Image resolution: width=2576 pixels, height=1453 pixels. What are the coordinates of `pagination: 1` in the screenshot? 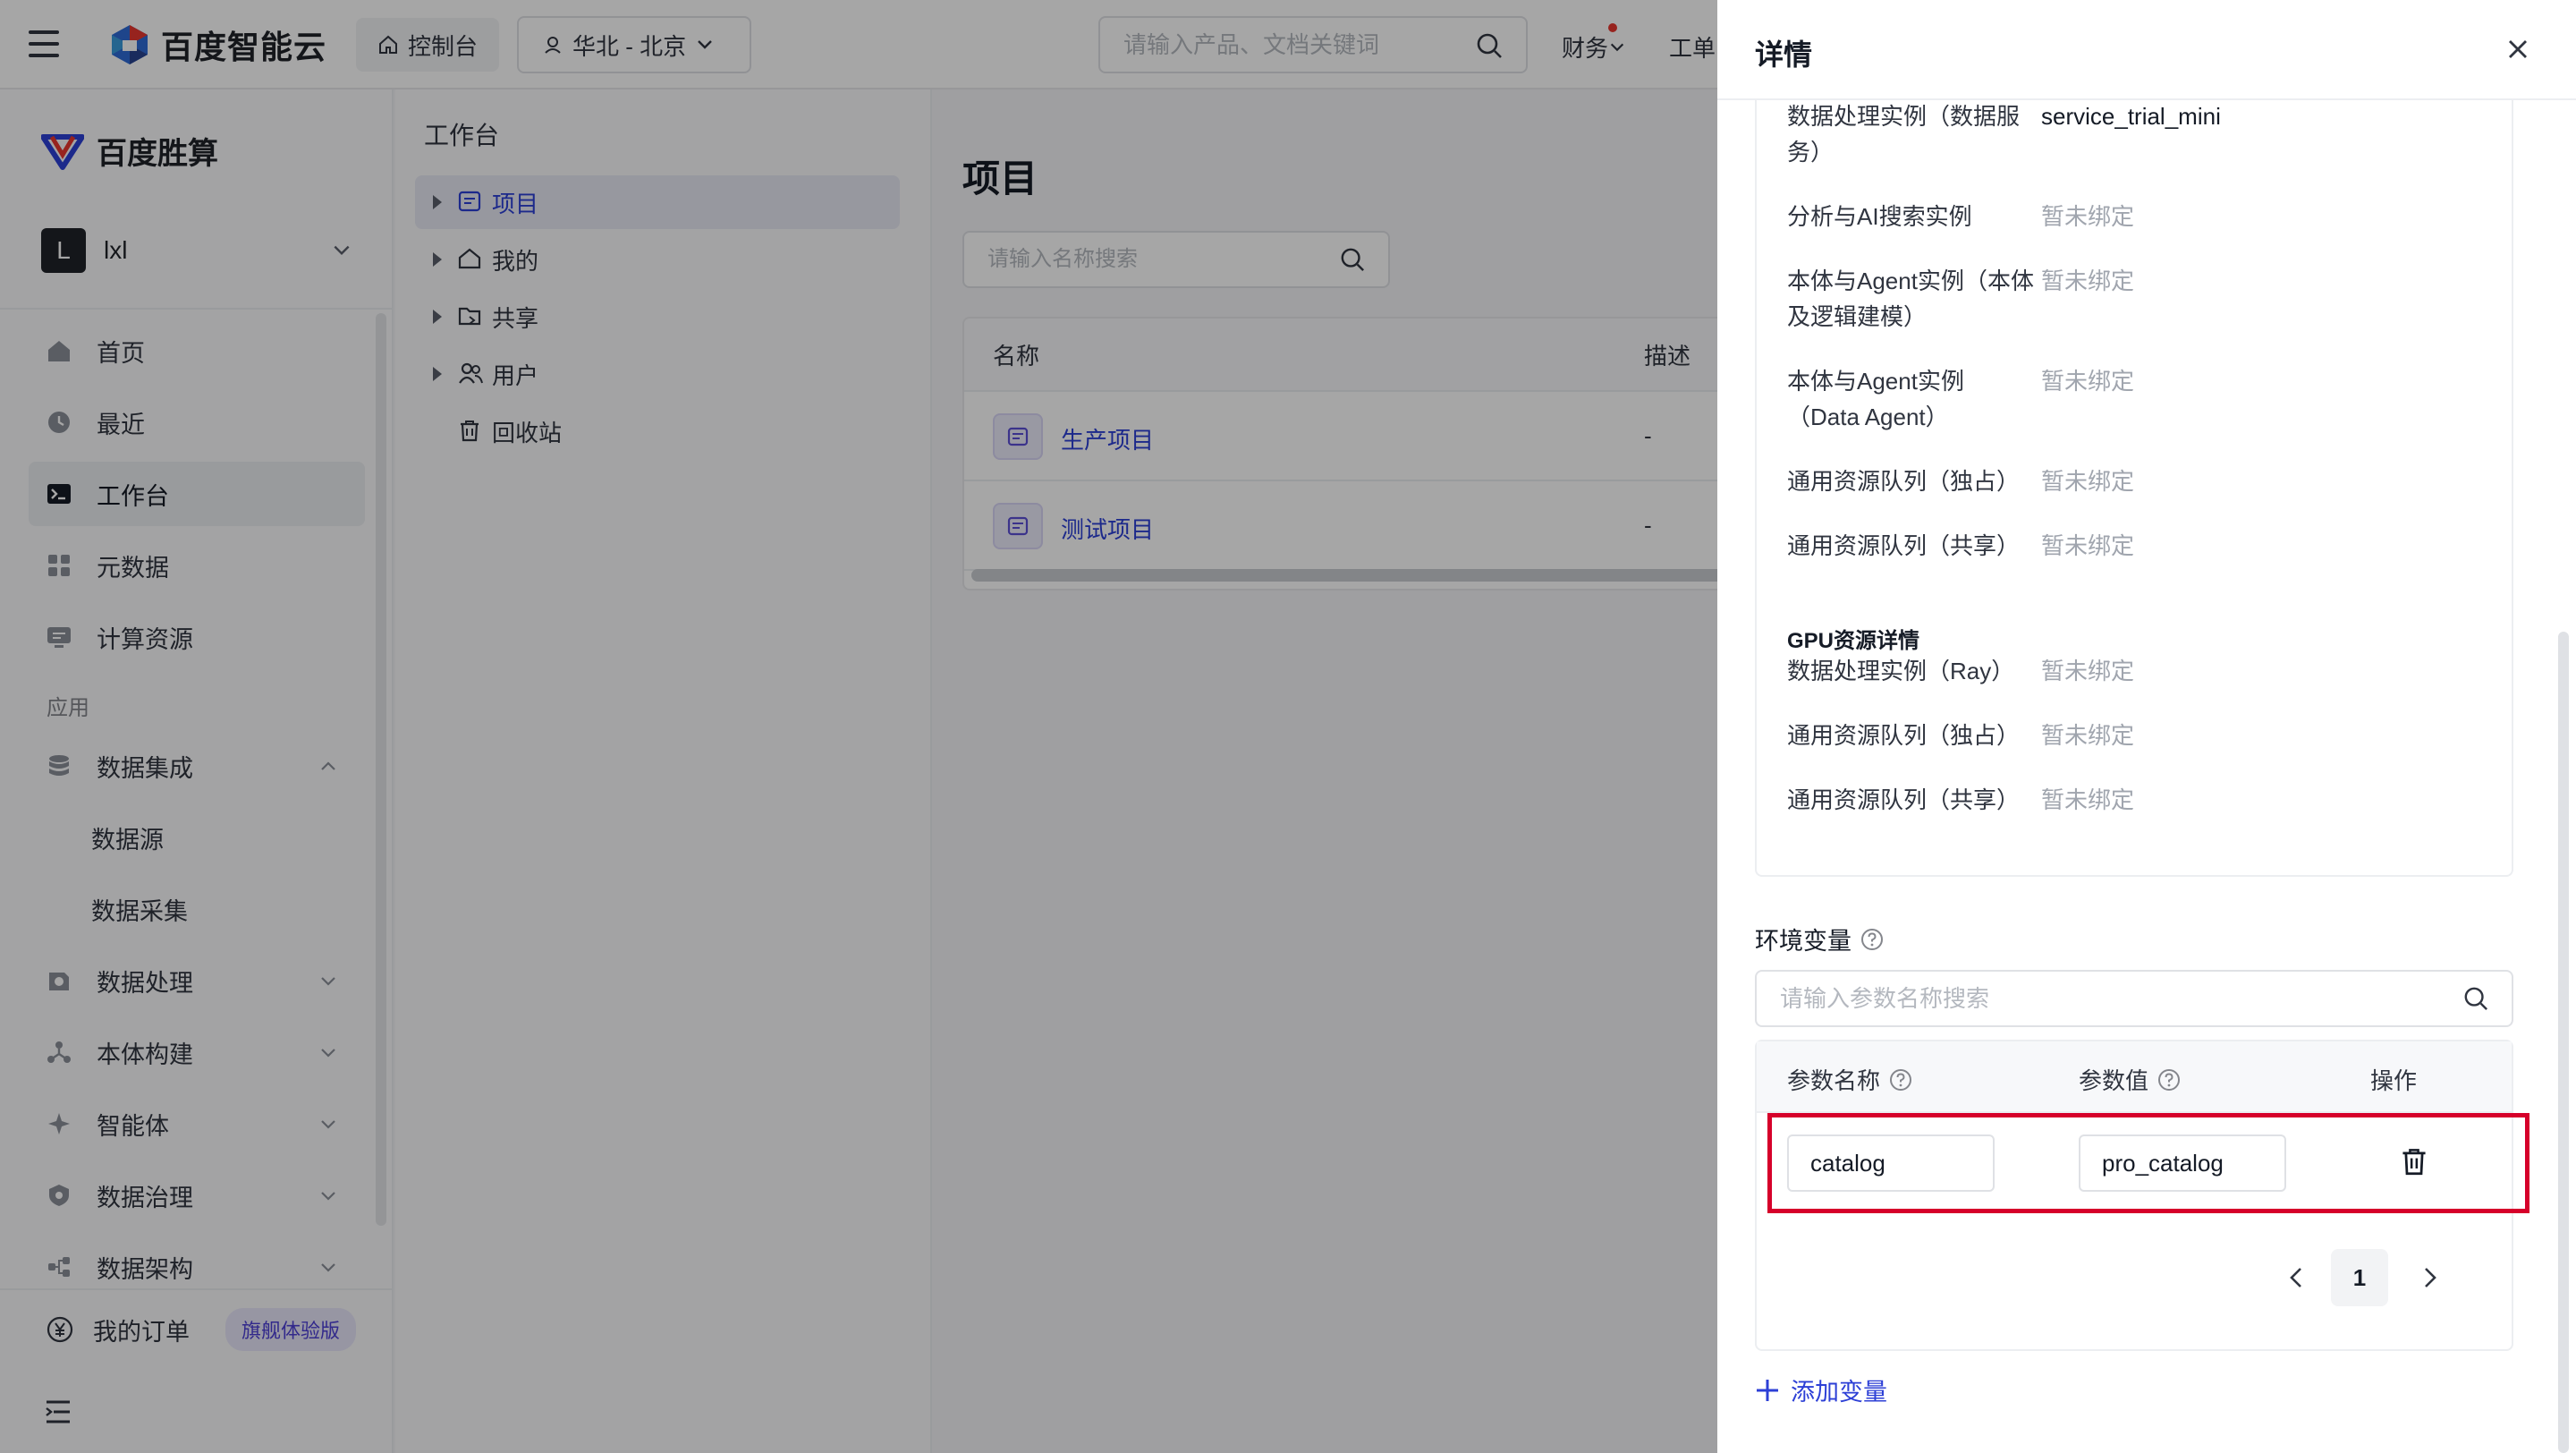 It's located at (2373, 1278).